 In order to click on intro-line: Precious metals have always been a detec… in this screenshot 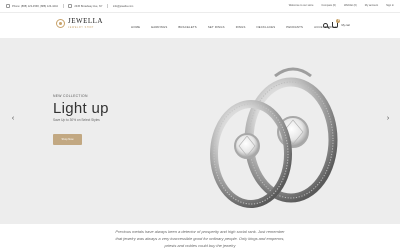, I will do `click(200, 231)`.